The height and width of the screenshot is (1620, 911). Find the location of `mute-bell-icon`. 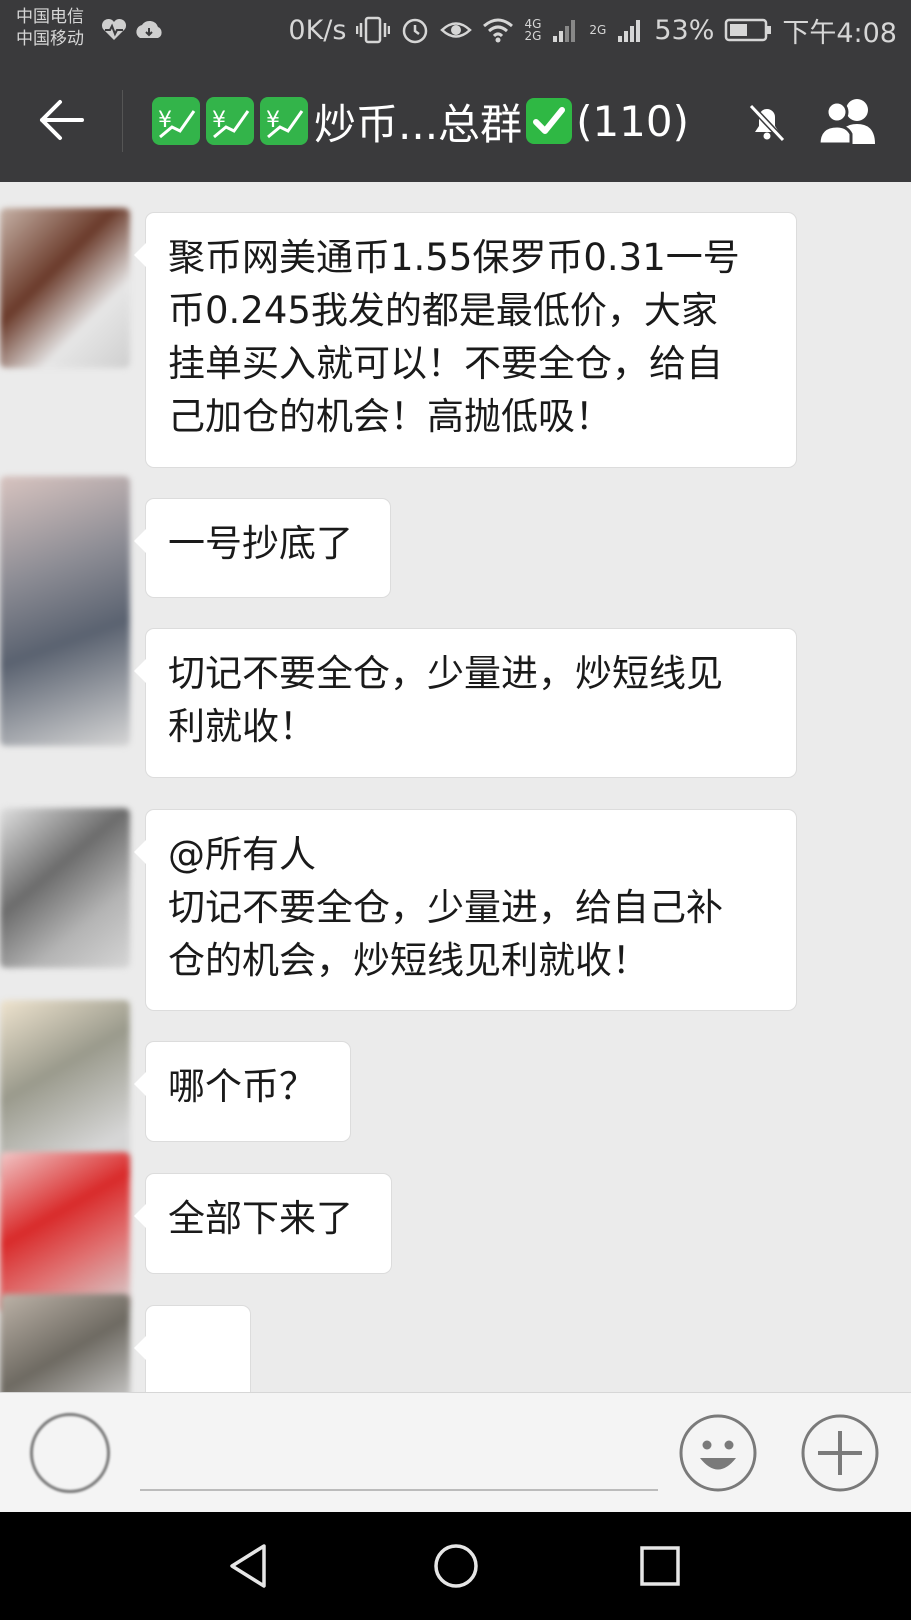

mute-bell-icon is located at coordinates (767, 122).